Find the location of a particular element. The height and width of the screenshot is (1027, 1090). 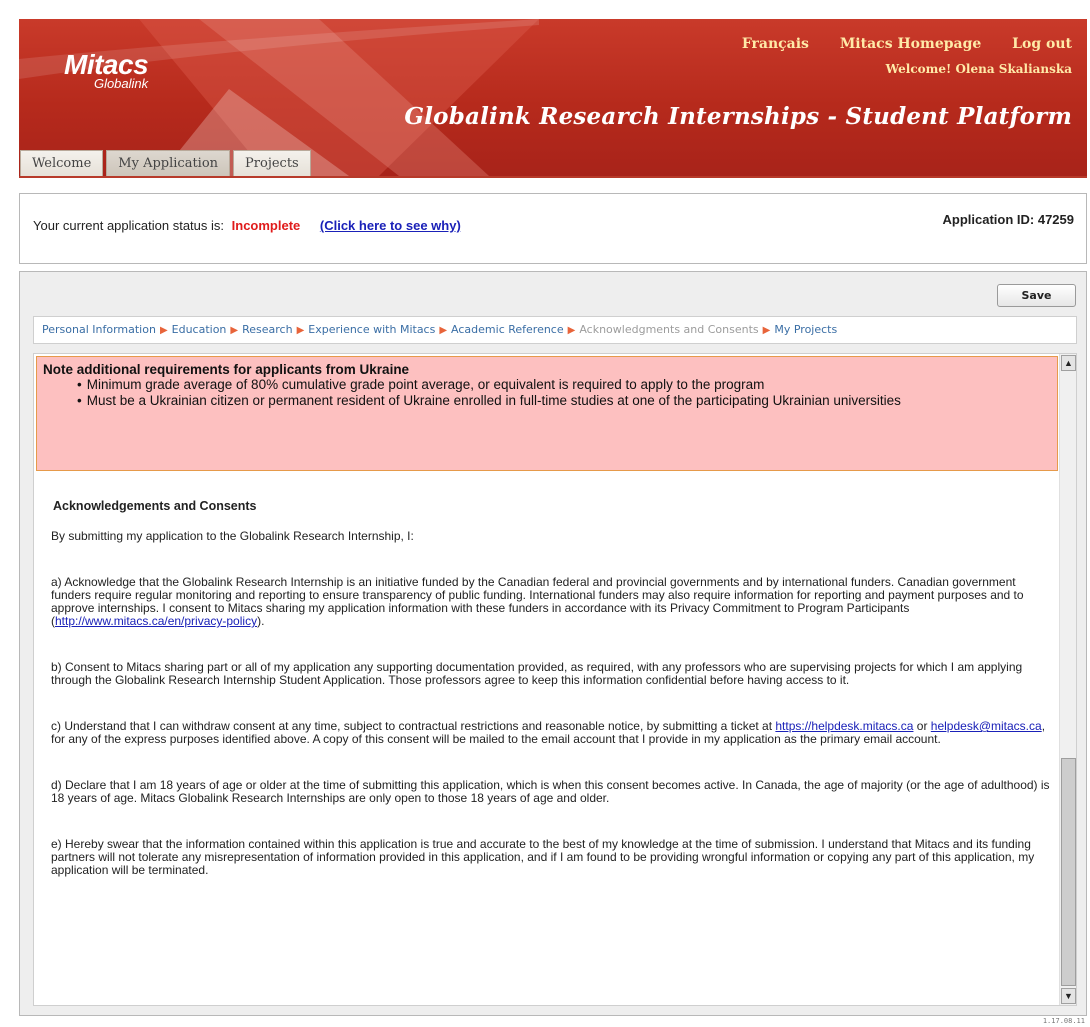

helpdesk-url-link: https://helpdesk.mitacs.ca is located at coordinates (844, 726).